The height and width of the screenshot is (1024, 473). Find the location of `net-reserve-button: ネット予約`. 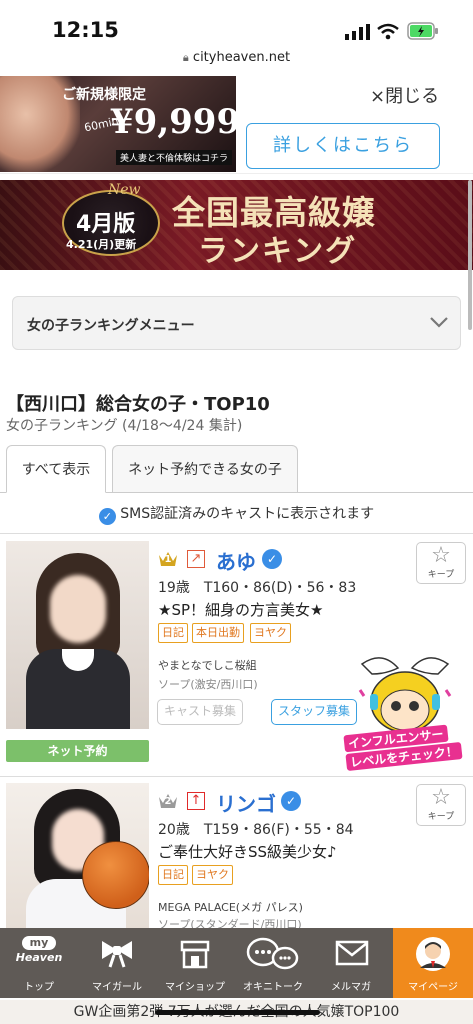

net-reserve-button: ネット予約 is located at coordinates (77, 751).